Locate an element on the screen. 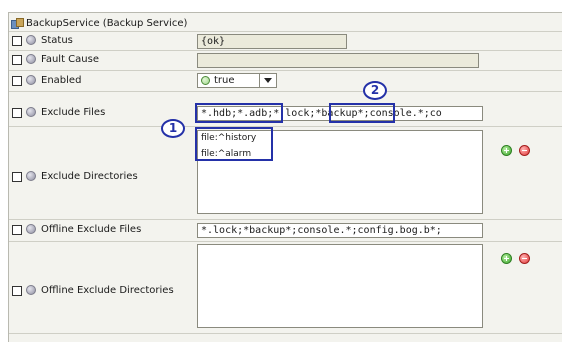 The width and height of the screenshot is (562, 342). fault-cause-label: Fault Cause is located at coordinates (70, 59).